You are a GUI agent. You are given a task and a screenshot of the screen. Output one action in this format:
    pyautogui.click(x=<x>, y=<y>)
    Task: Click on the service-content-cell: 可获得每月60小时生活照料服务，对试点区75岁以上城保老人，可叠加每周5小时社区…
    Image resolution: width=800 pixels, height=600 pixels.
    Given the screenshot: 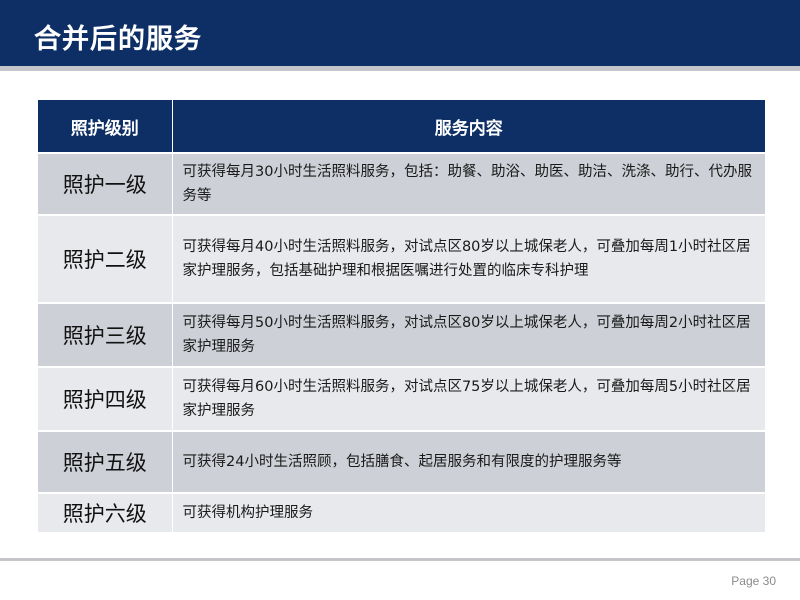 What is the action you would take?
    pyautogui.click(x=468, y=398)
    